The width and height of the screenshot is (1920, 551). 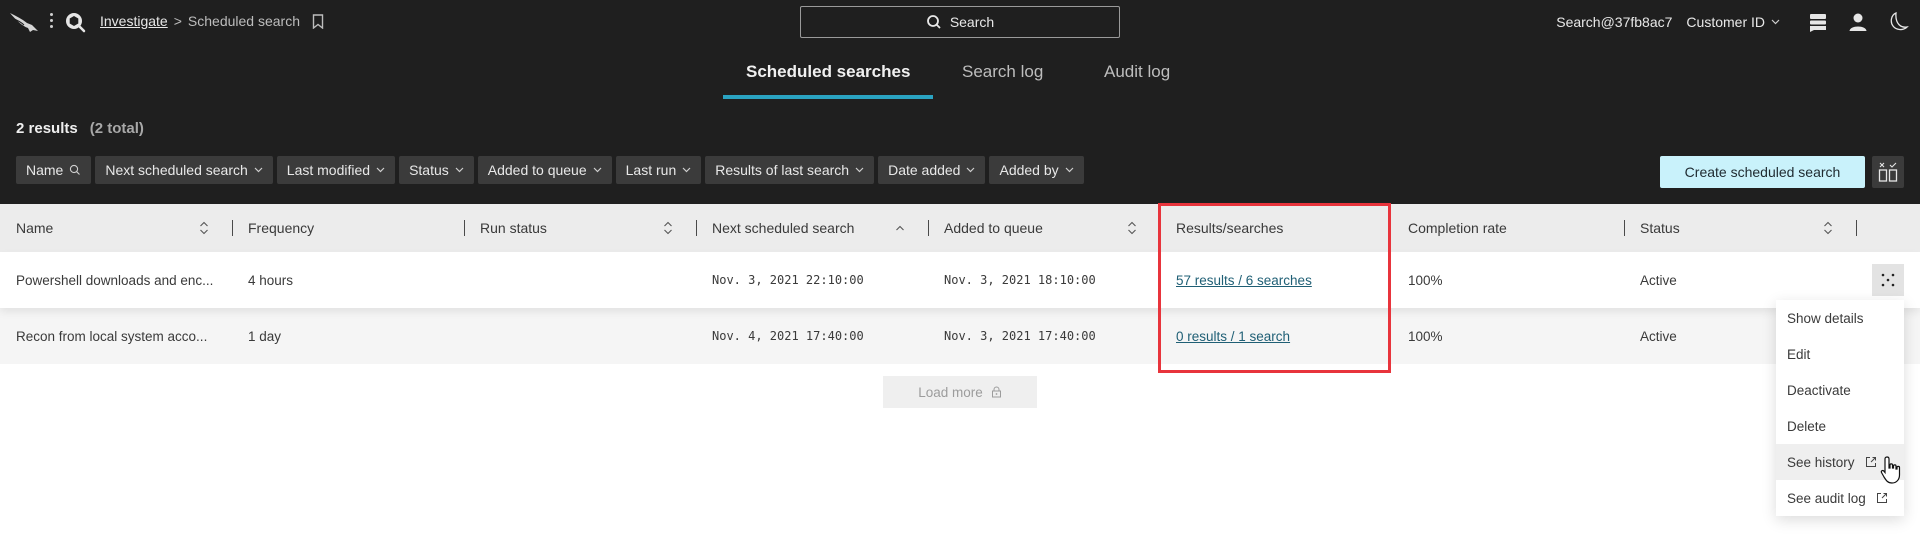 I want to click on cell-results-searches: 0 results / 1 search, so click(x=1233, y=336).